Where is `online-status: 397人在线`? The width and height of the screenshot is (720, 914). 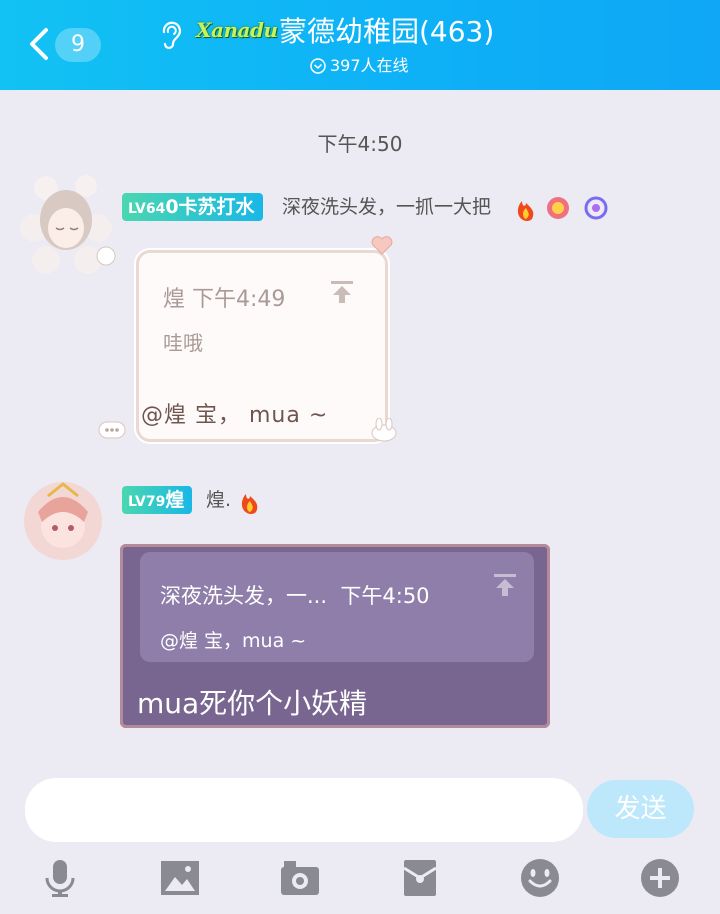
online-status: 397人在线 is located at coordinates (359, 66).